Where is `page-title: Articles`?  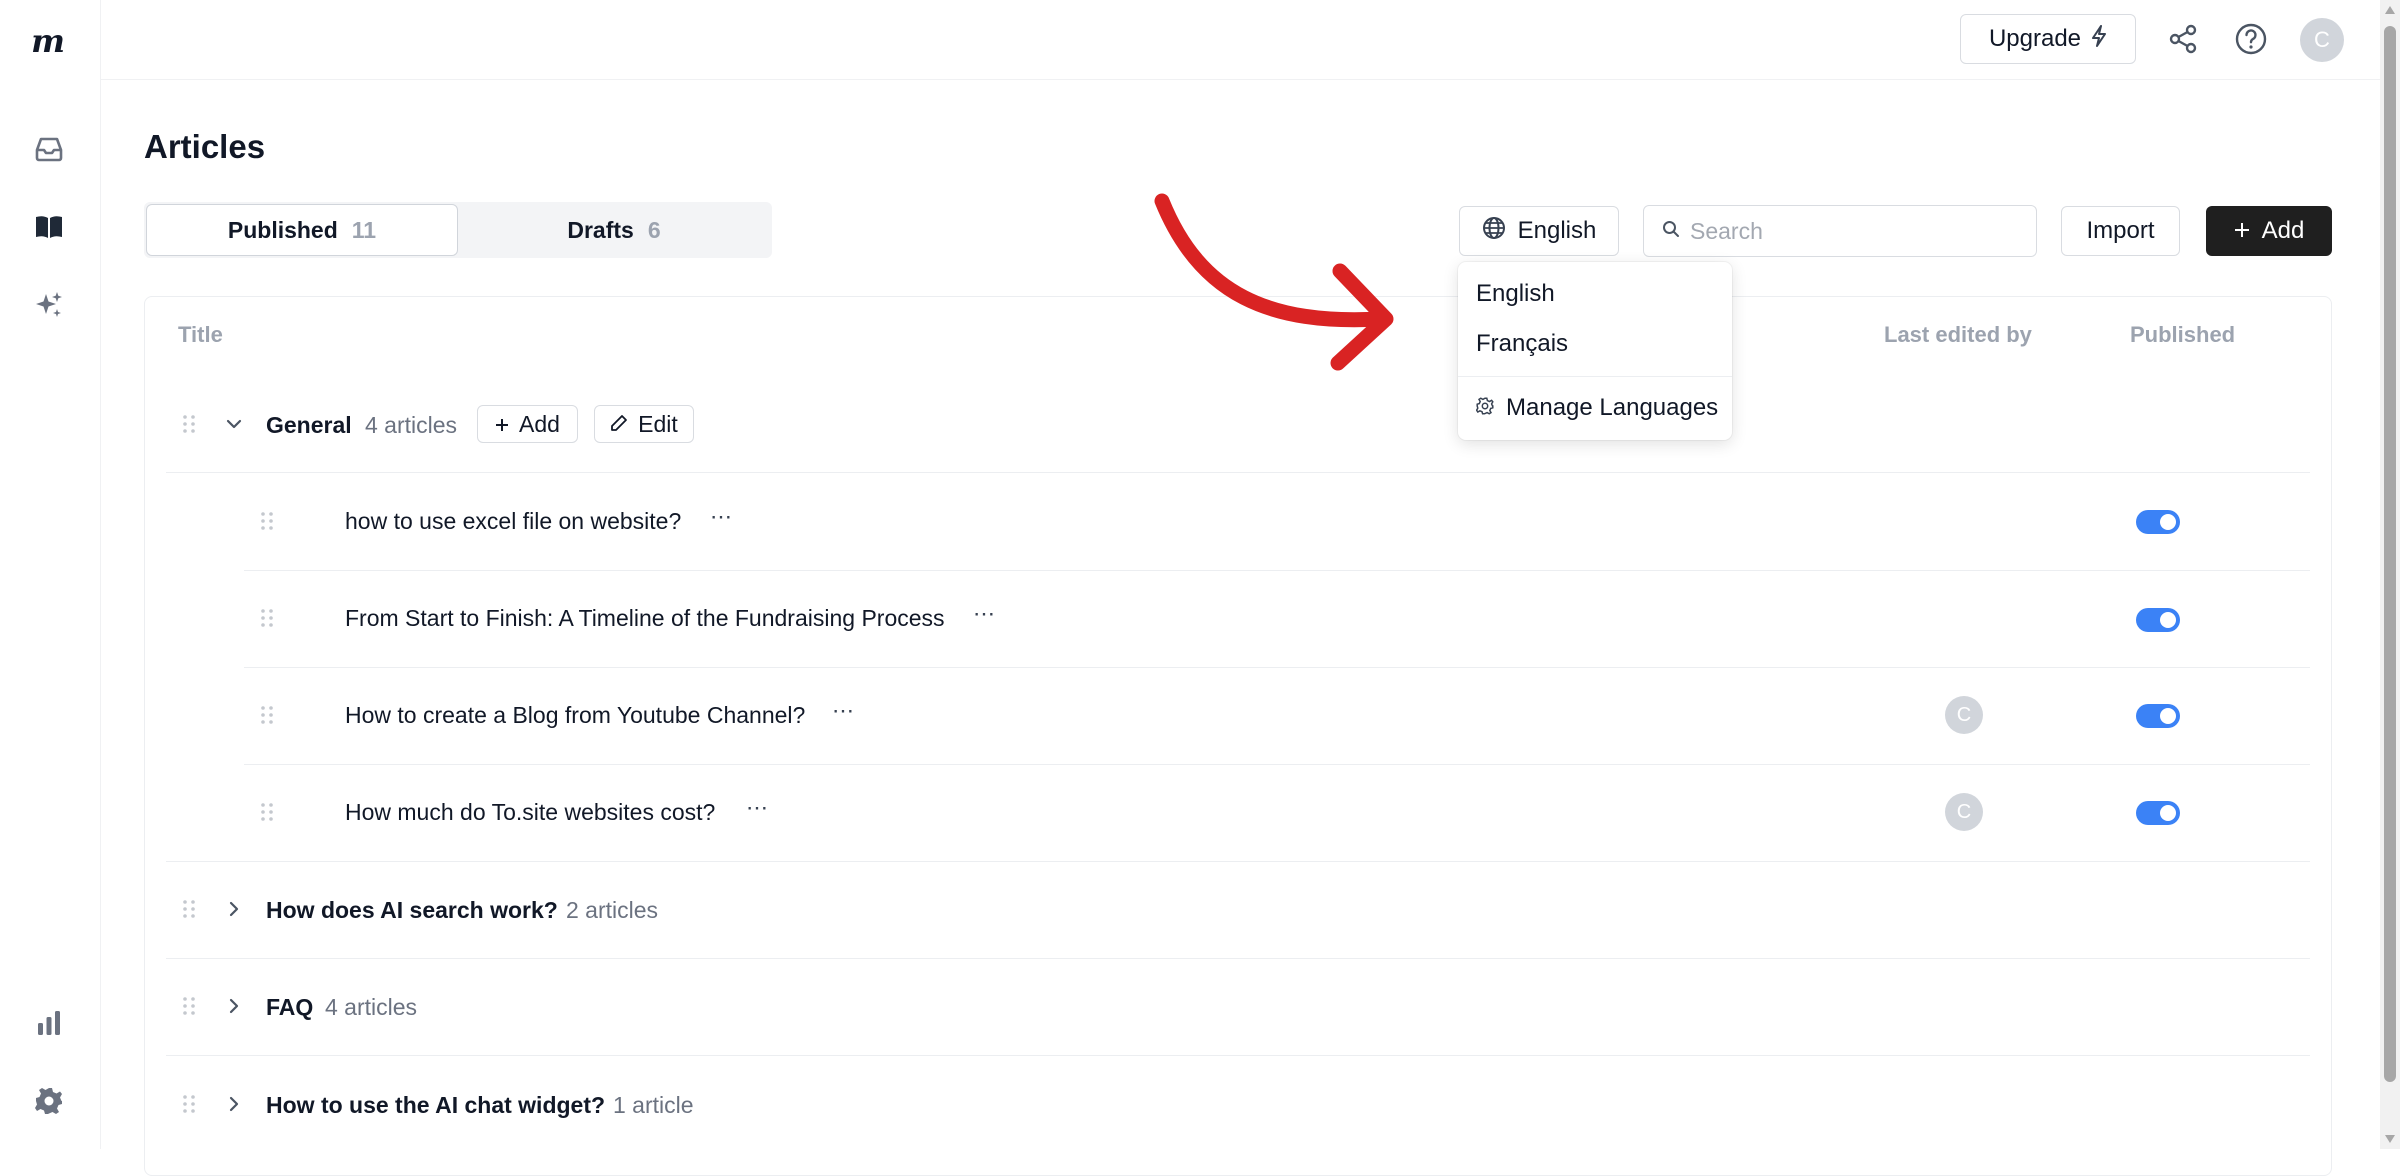 page-title: Articles is located at coordinates (205, 146).